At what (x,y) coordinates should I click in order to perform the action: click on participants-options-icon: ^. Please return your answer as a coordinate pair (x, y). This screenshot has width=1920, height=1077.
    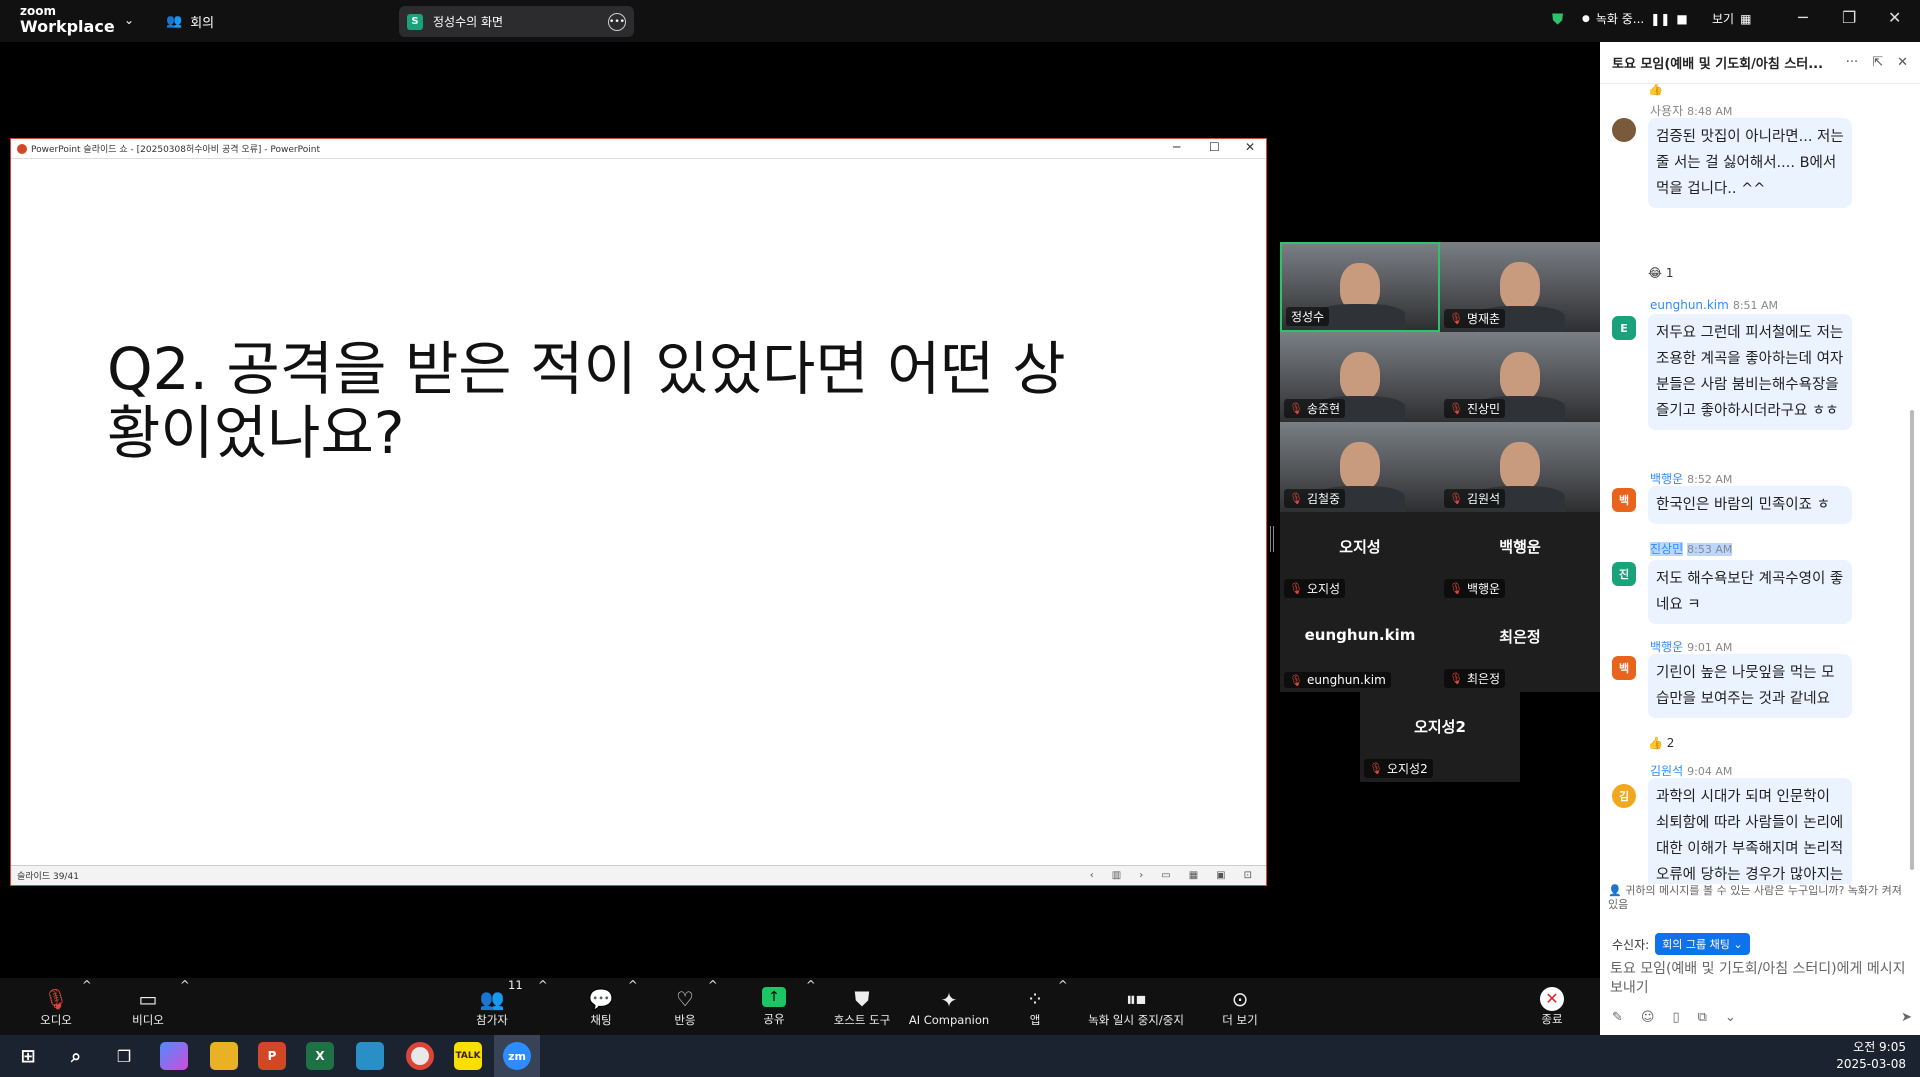
    Looking at the image, I should click on (543, 985).